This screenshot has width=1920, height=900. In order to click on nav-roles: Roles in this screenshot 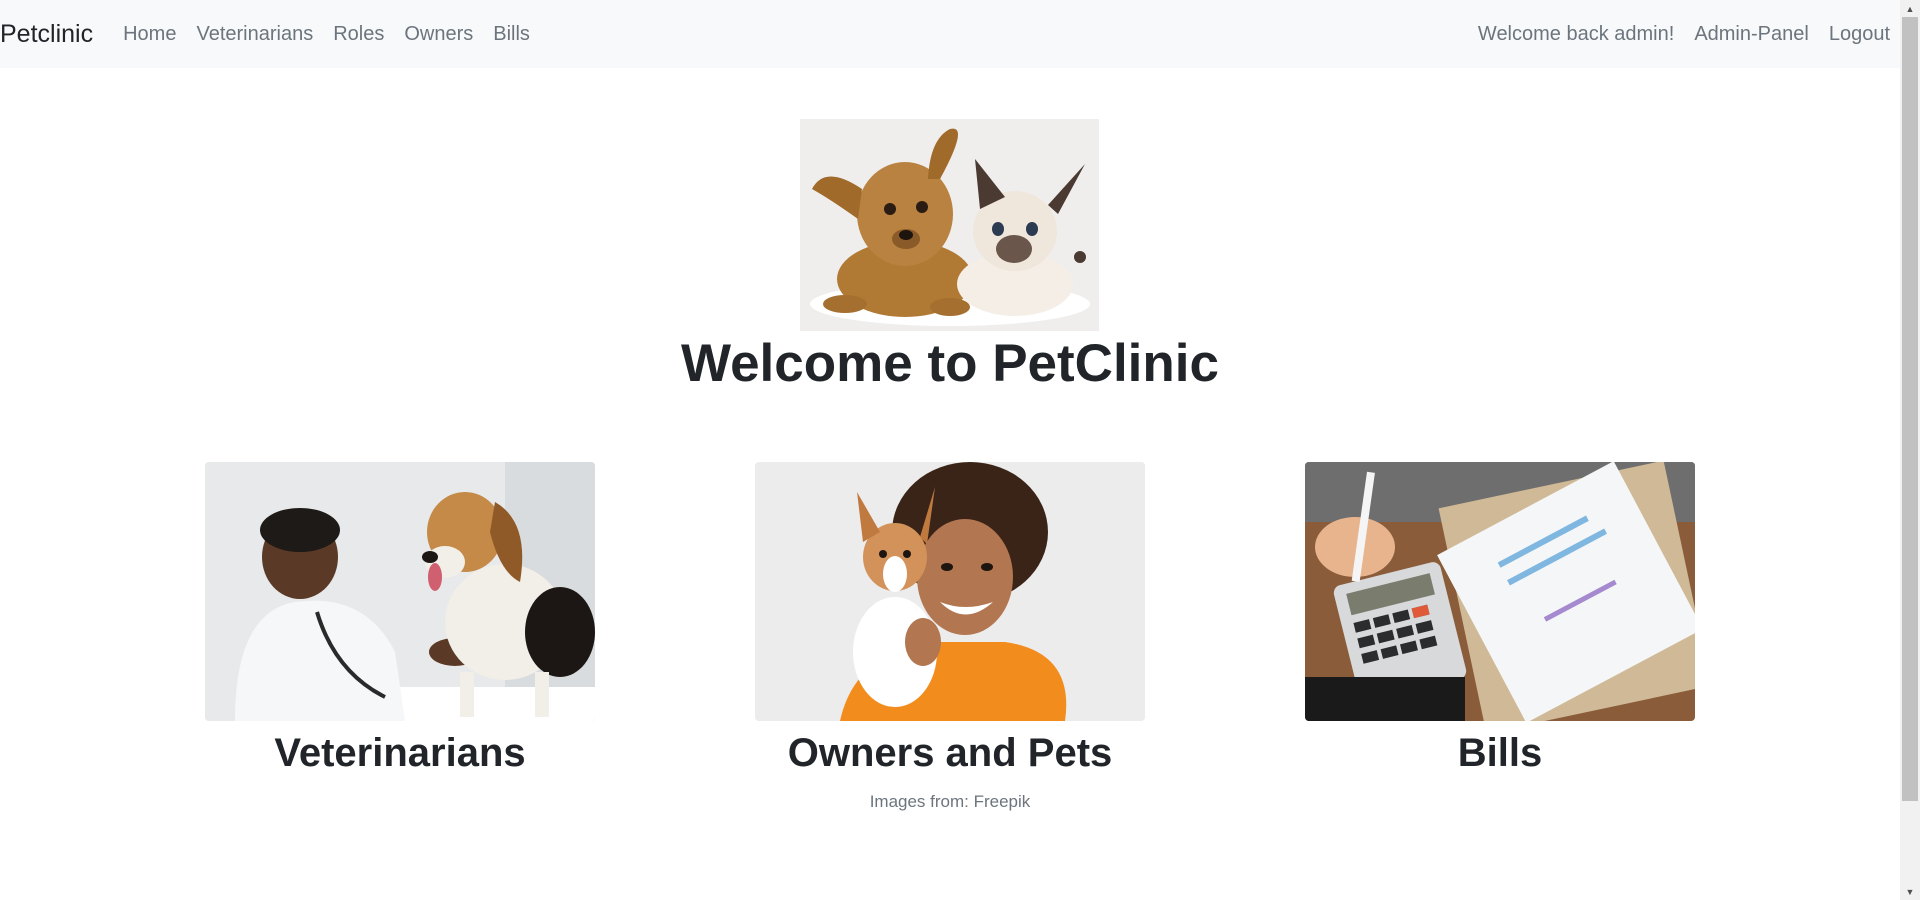, I will do `click(358, 34)`.